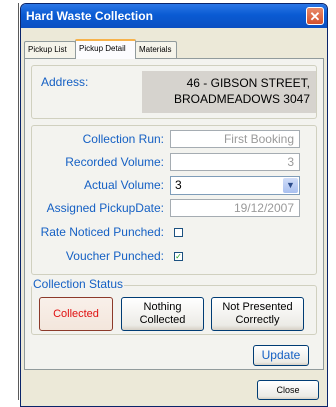 The width and height of the screenshot is (336, 407). Describe the element at coordinates (235, 208) in the screenshot. I see `assigned-pickup-date-field: 19/12/2007` at that location.